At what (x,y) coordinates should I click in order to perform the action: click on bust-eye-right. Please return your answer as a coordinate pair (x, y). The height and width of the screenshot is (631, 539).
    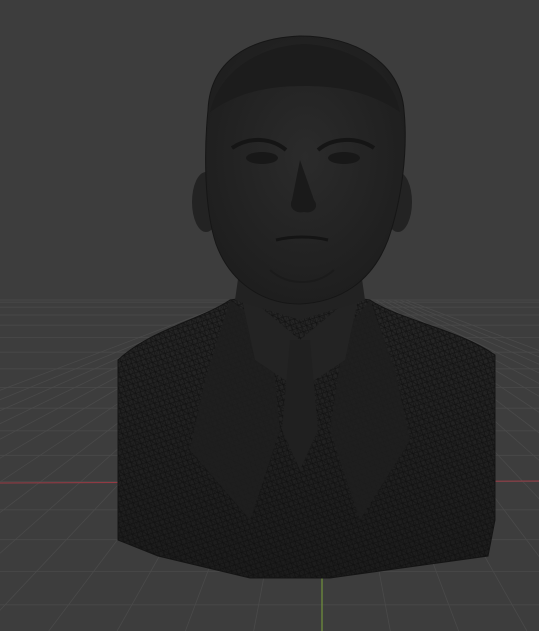
    Looking at the image, I should click on (344, 158).